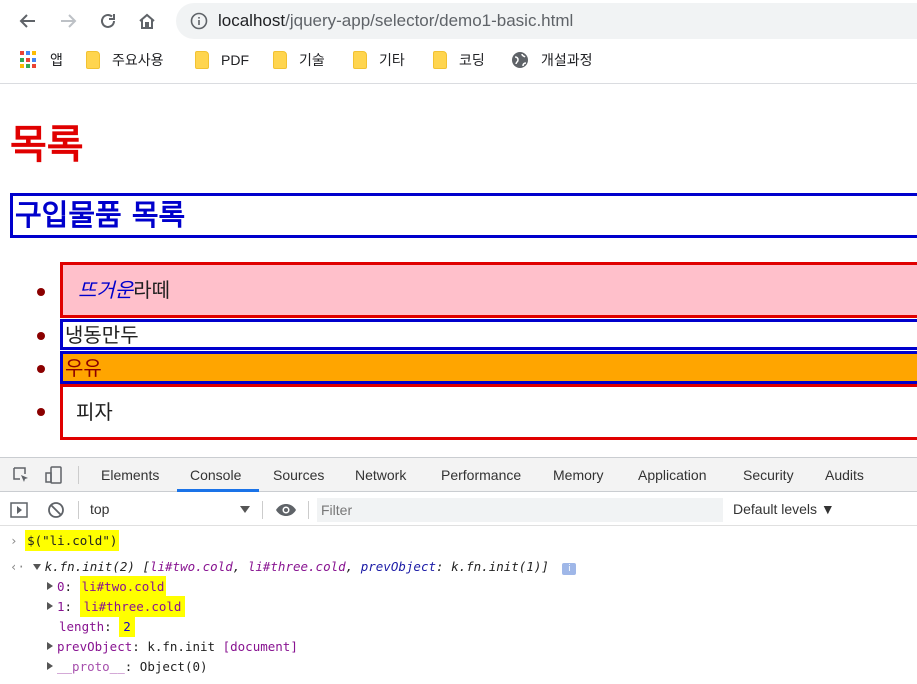  I want to click on prompt-icon: ›, so click(18, 540).